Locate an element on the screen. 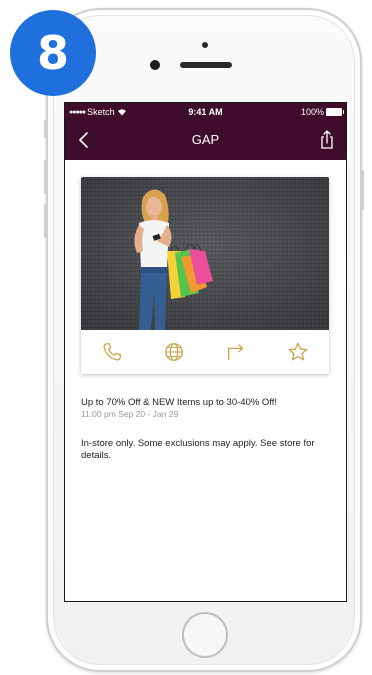 This screenshot has width=372, height=675. battery-area: 100% is located at coordinates (322, 112).